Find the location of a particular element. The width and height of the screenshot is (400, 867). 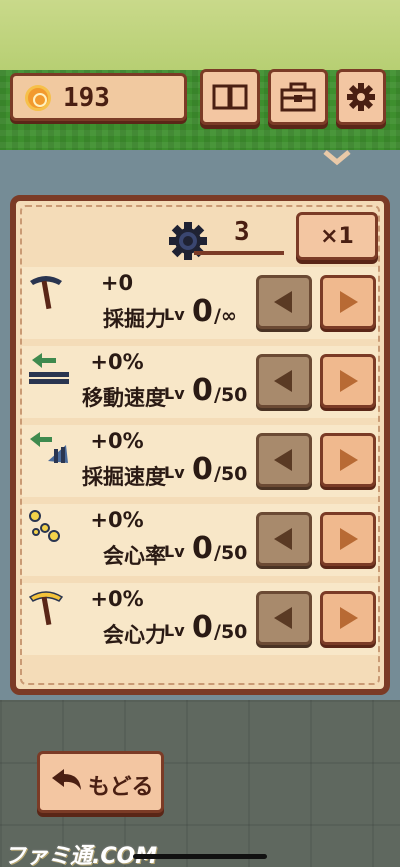

chevron-down-icon is located at coordinates (337, 158).